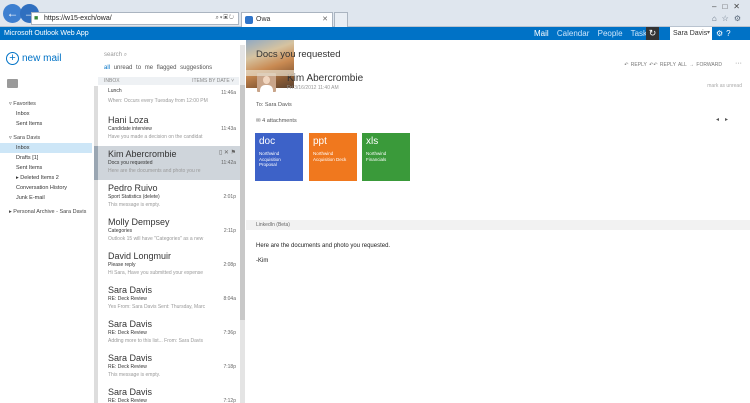  I want to click on search-input: search ⌕, so click(115, 55).